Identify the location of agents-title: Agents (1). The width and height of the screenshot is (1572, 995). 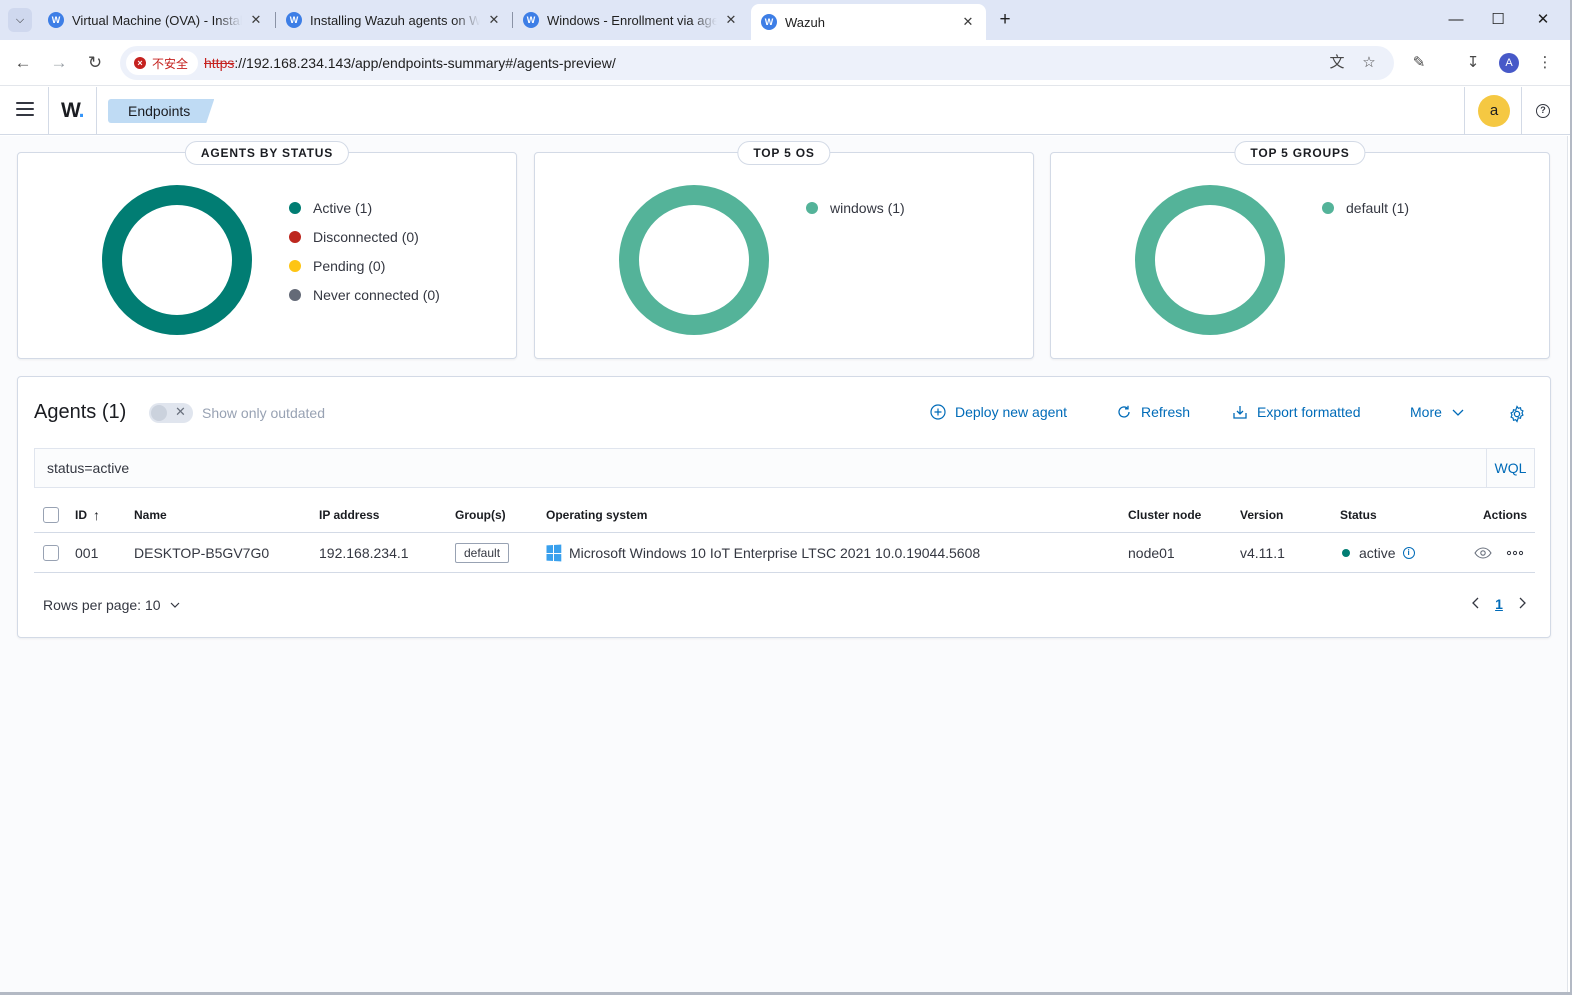
(80, 412).